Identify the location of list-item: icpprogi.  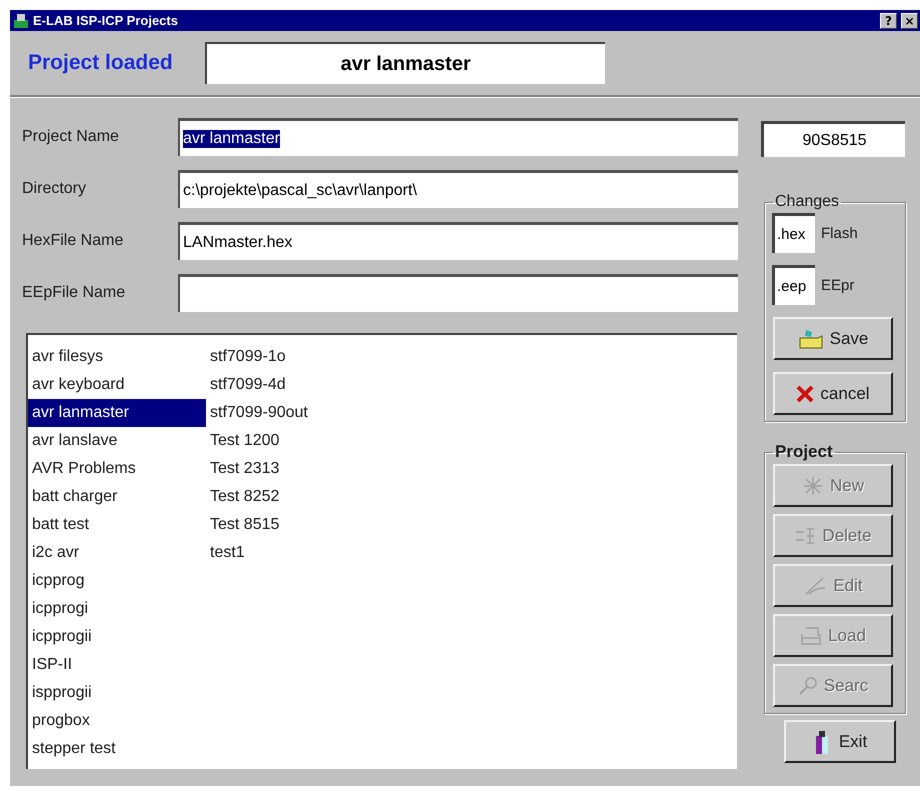
(117, 609).